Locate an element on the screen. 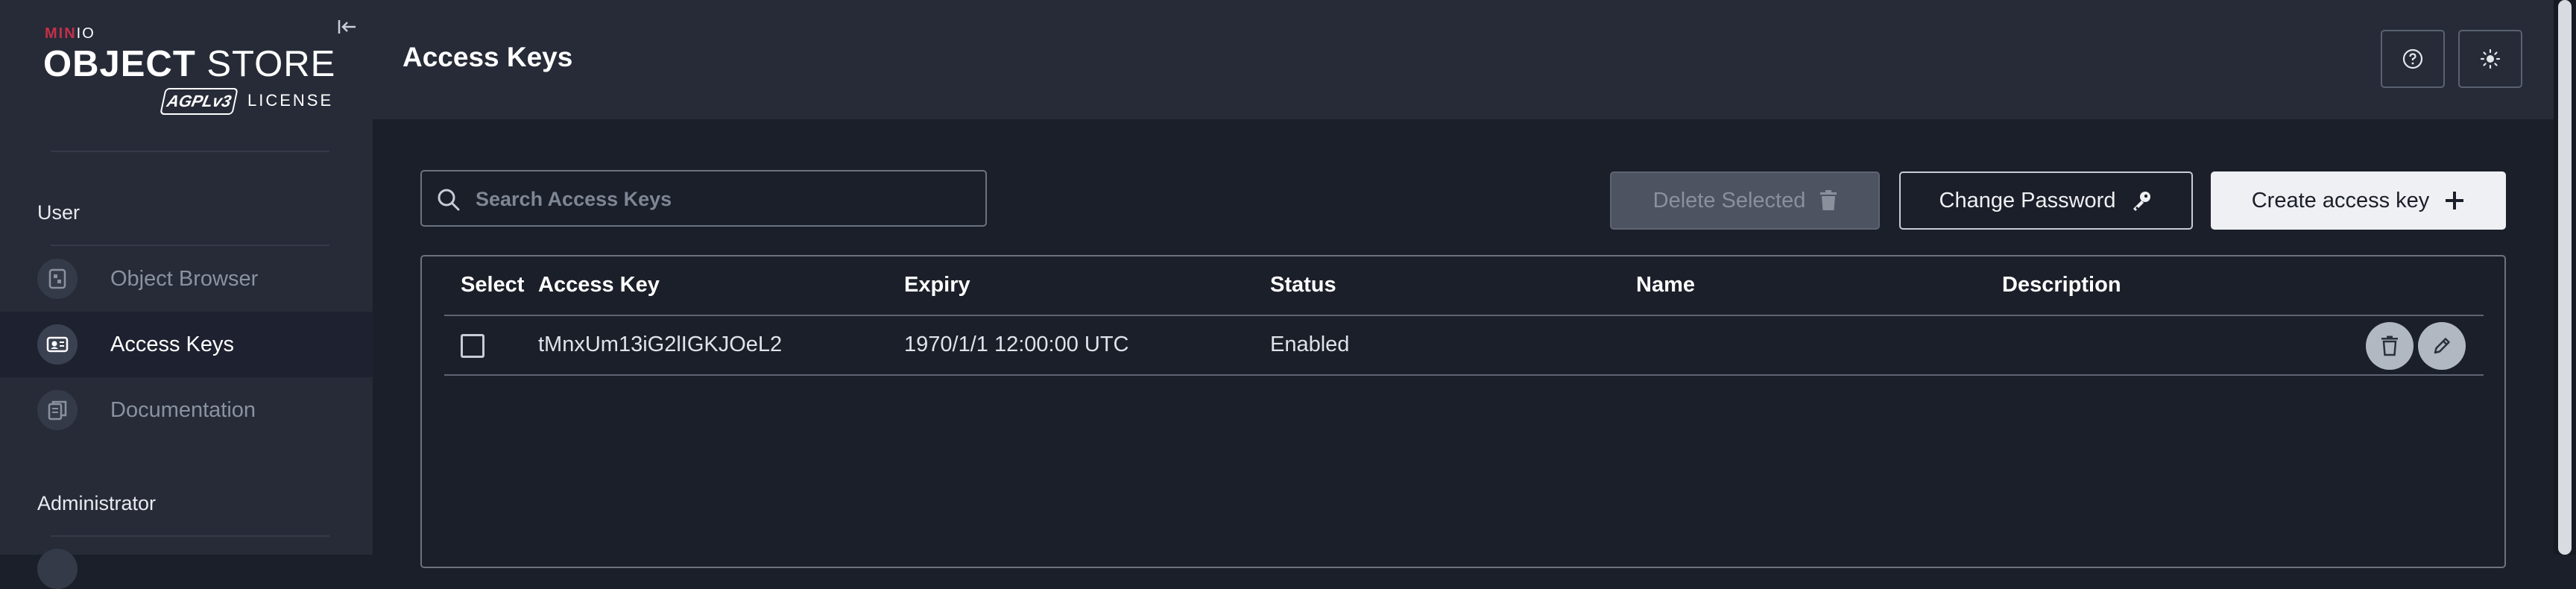 The image size is (2576, 589). edit-row-button is located at coordinates (2442, 346).